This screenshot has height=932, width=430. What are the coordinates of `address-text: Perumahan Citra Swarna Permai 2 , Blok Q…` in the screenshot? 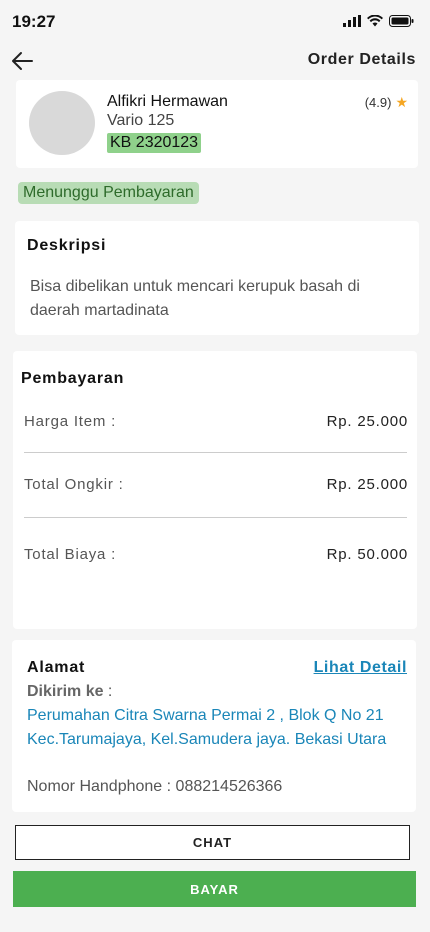 It's located at (207, 727).